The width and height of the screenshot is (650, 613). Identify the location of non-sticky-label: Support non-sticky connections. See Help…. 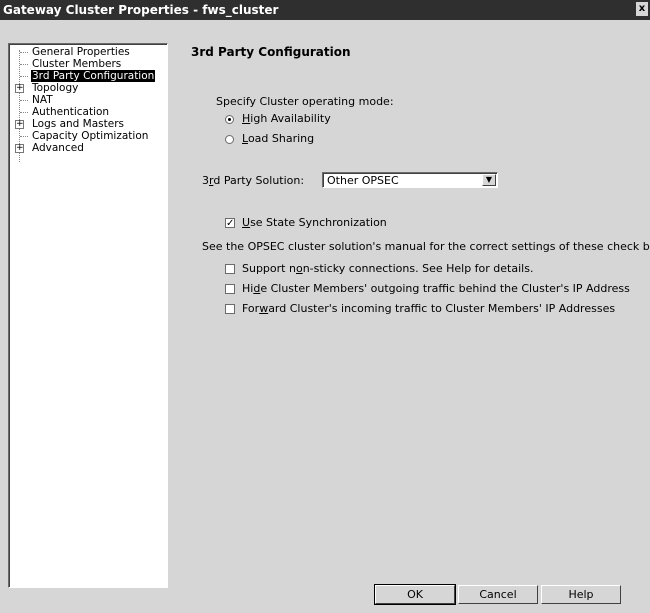
(387, 268).